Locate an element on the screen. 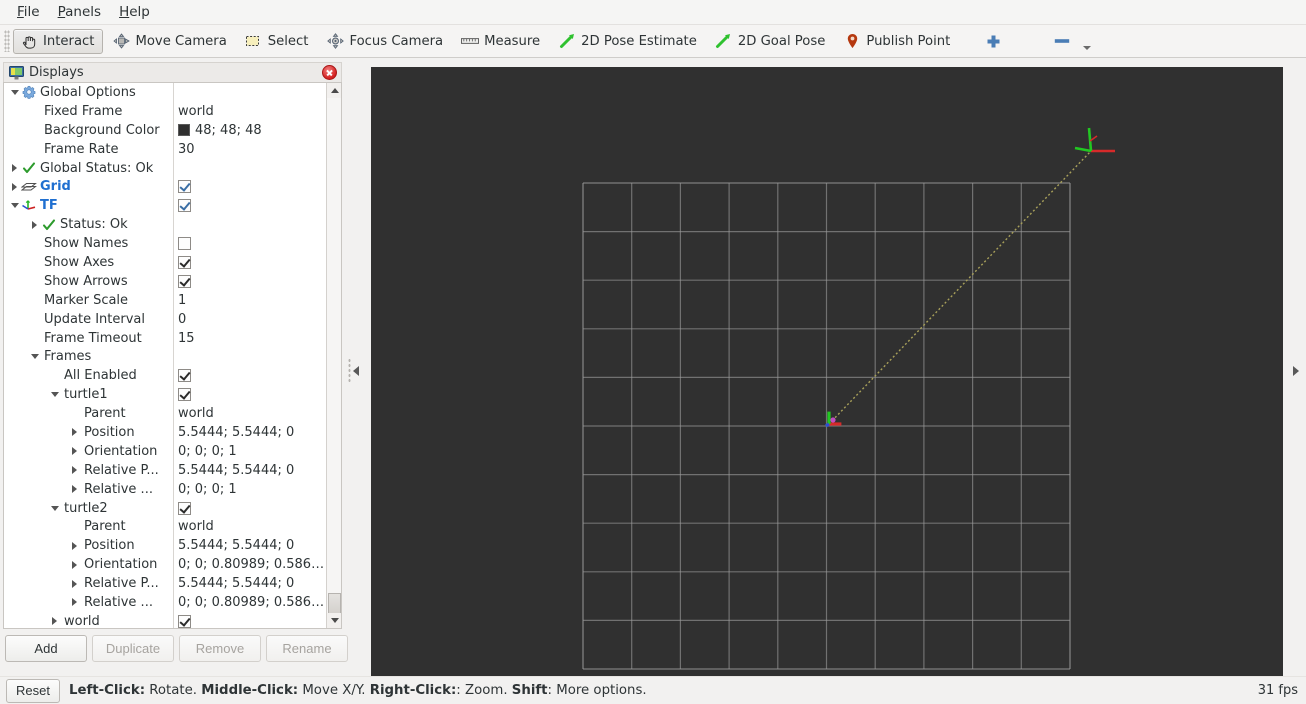  toolbar-focus-camera: Focus Camera is located at coordinates (385, 41).